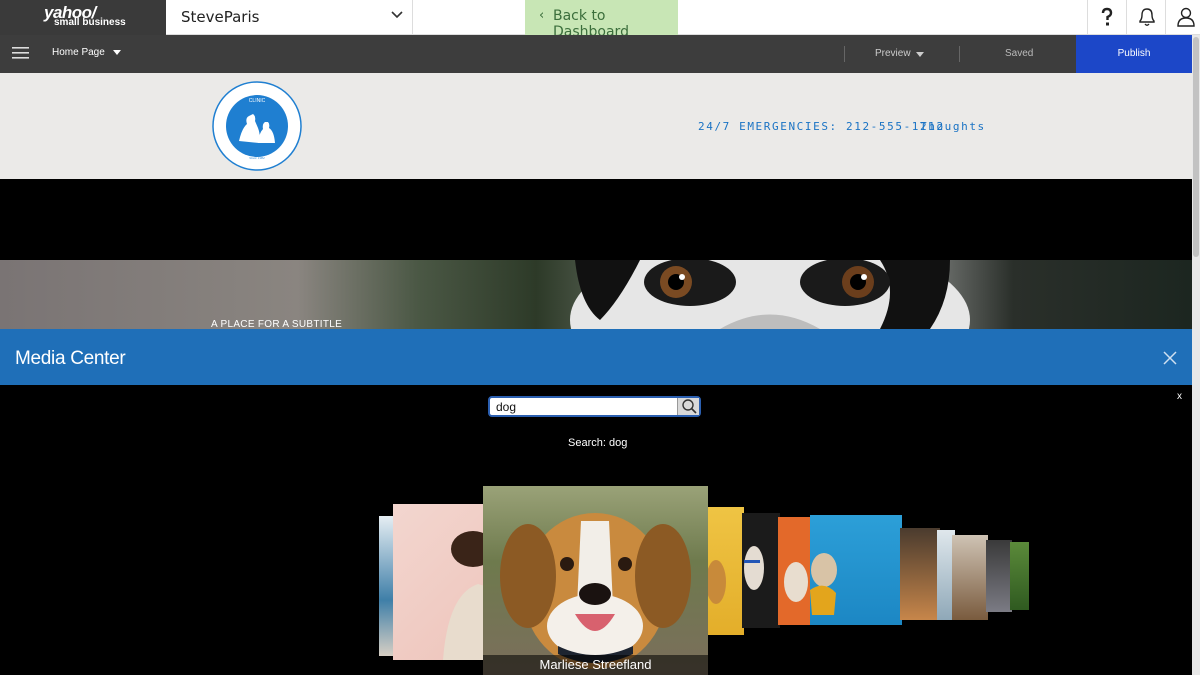 This screenshot has height=675, width=1200. I want to click on question-icon, so click(1107, 16).